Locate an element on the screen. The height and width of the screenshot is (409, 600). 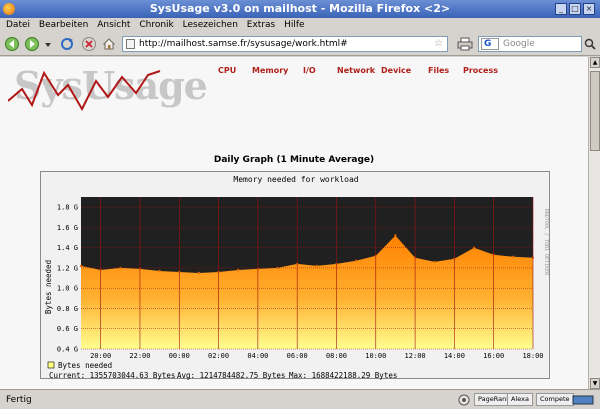
menu-bearbeiten: Bearbeiten is located at coordinates (63, 25).